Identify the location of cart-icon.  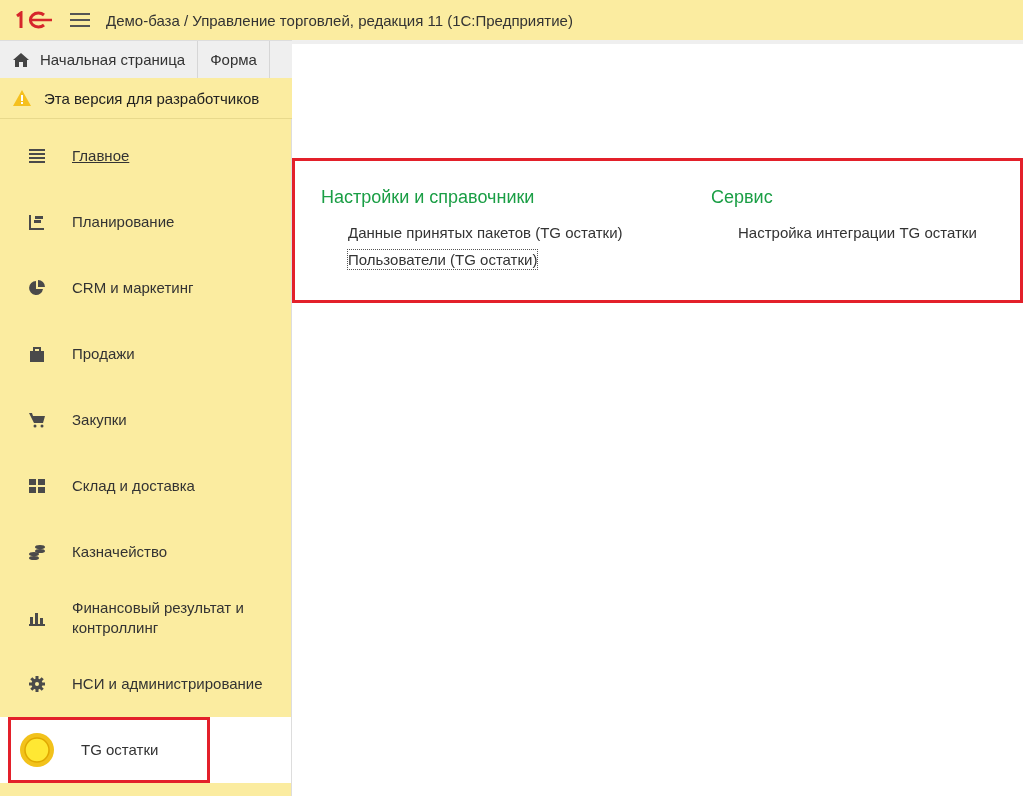
(37, 420).